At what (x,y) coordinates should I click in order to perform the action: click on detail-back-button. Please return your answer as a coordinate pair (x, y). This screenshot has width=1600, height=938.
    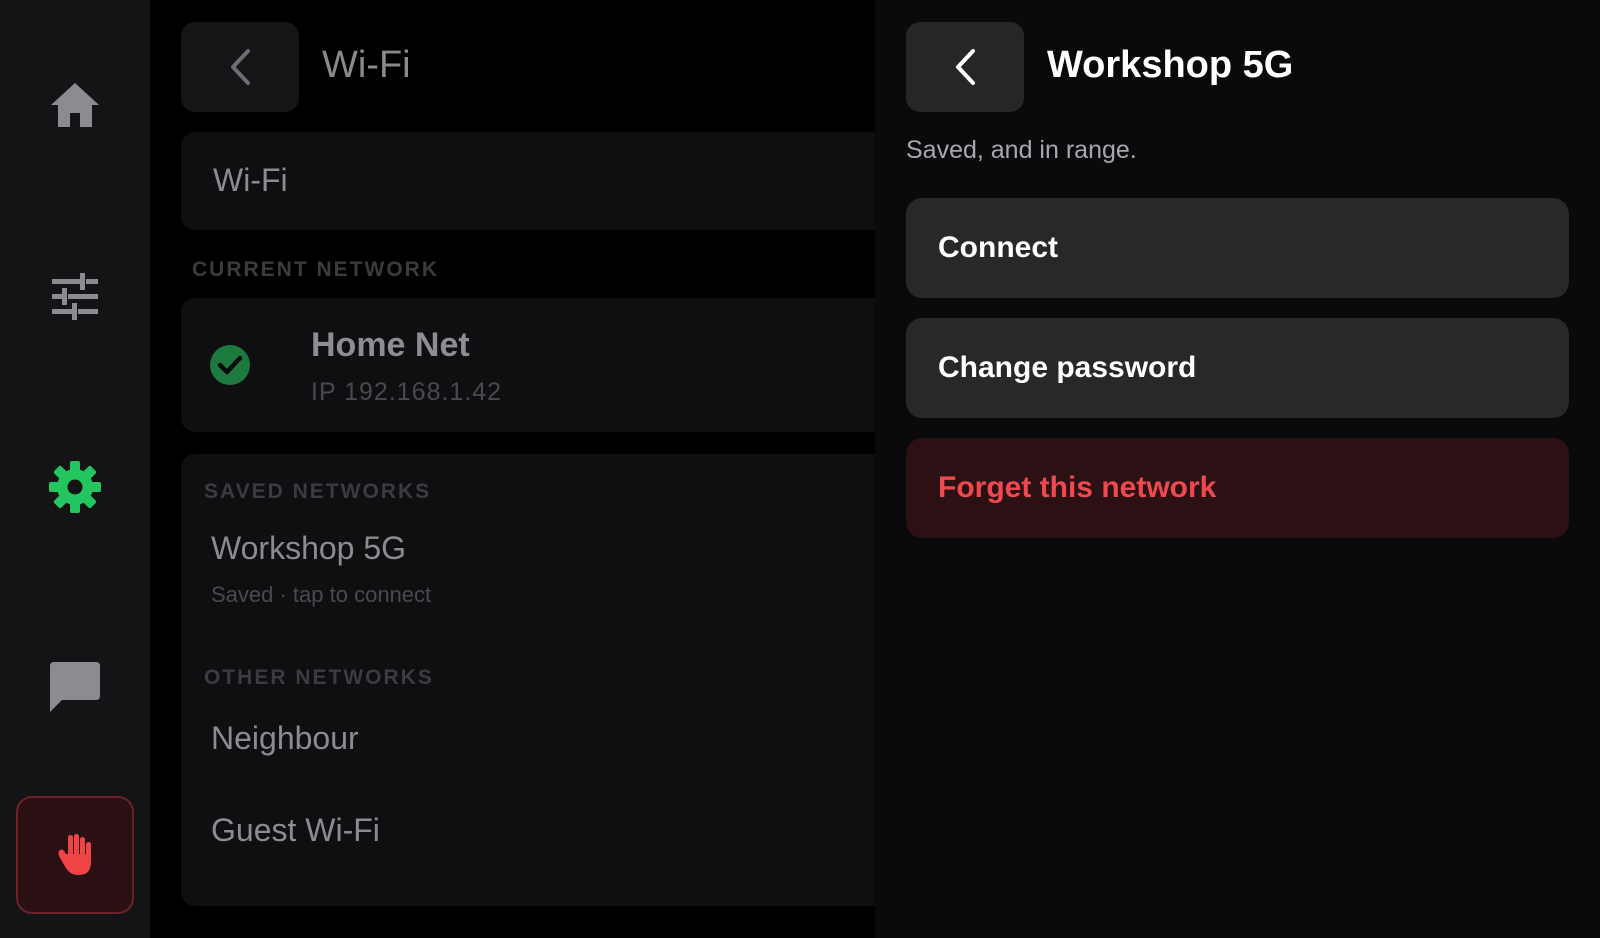
    Looking at the image, I should click on (965, 67).